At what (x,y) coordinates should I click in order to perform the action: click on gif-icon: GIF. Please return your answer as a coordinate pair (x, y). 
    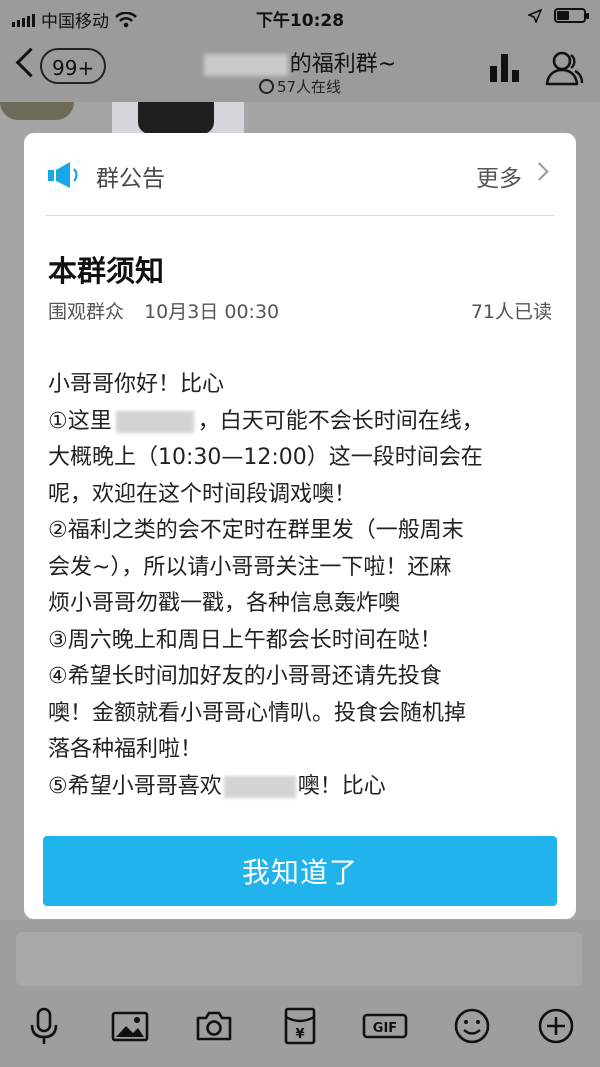
    Looking at the image, I should click on (385, 1026).